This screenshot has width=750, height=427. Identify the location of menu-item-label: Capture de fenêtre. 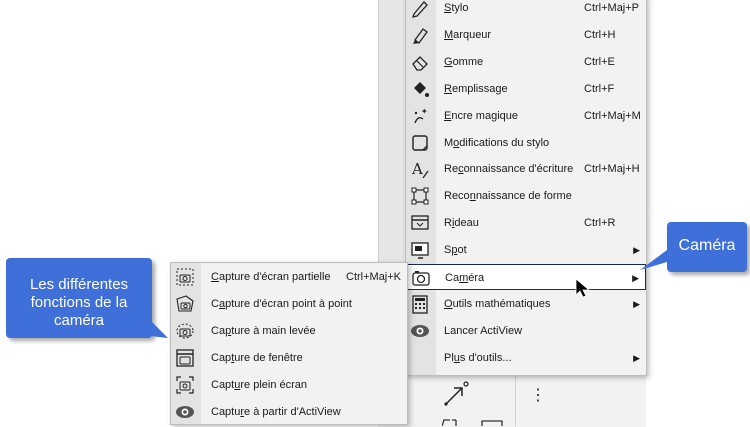
(257, 357).